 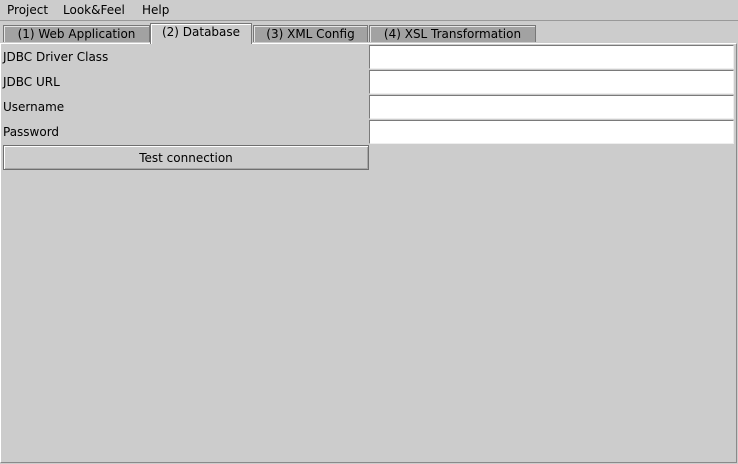 What do you see at coordinates (201, 33) in the screenshot?
I see `tab-database: (2) Database` at bounding box center [201, 33].